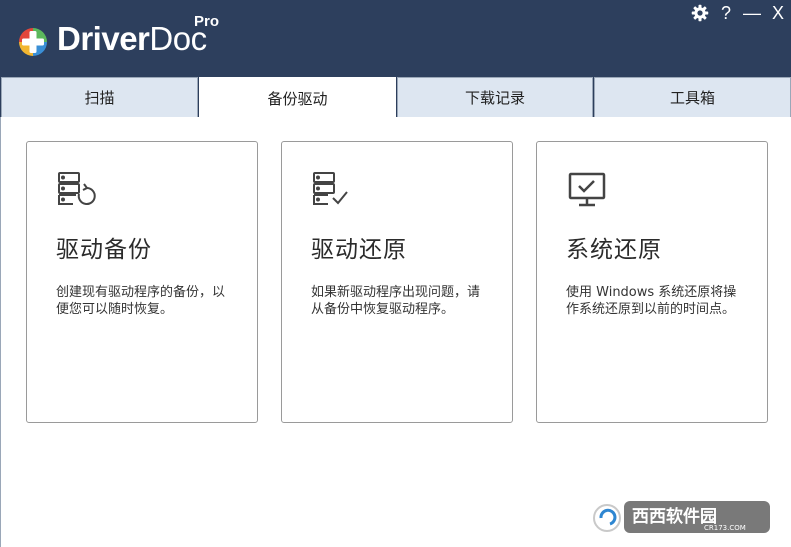 The height and width of the screenshot is (547, 791). I want to click on card-description: 使用 Windows 系统还原将操作系统还原到以前的时间点。, so click(651, 301).